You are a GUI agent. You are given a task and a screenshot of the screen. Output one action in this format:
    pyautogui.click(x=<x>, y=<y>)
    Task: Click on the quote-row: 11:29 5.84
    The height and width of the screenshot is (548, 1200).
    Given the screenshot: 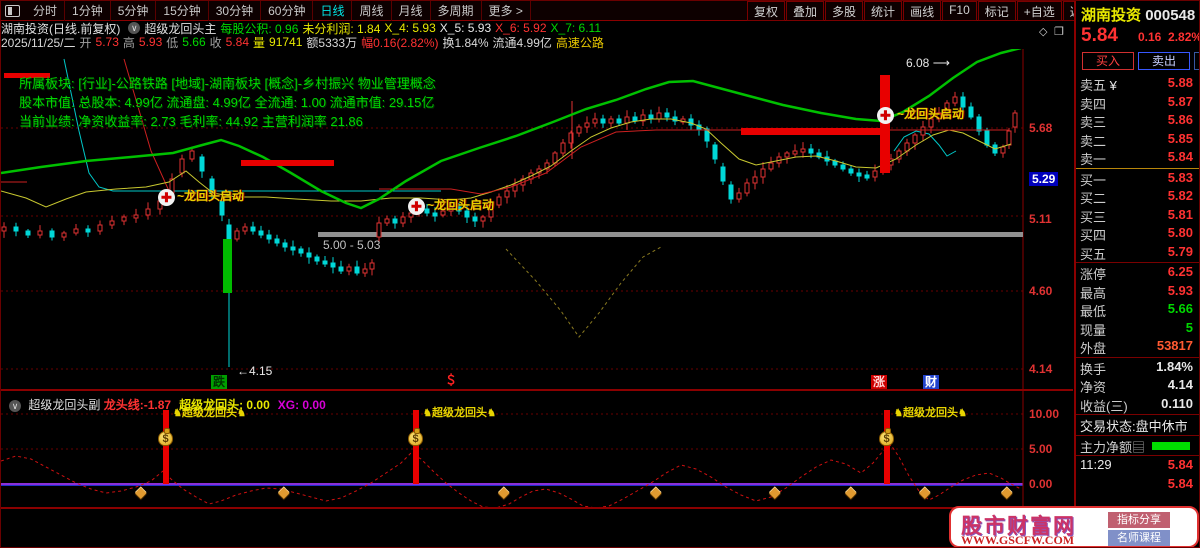 What is the action you would take?
    pyautogui.click(x=1139, y=466)
    